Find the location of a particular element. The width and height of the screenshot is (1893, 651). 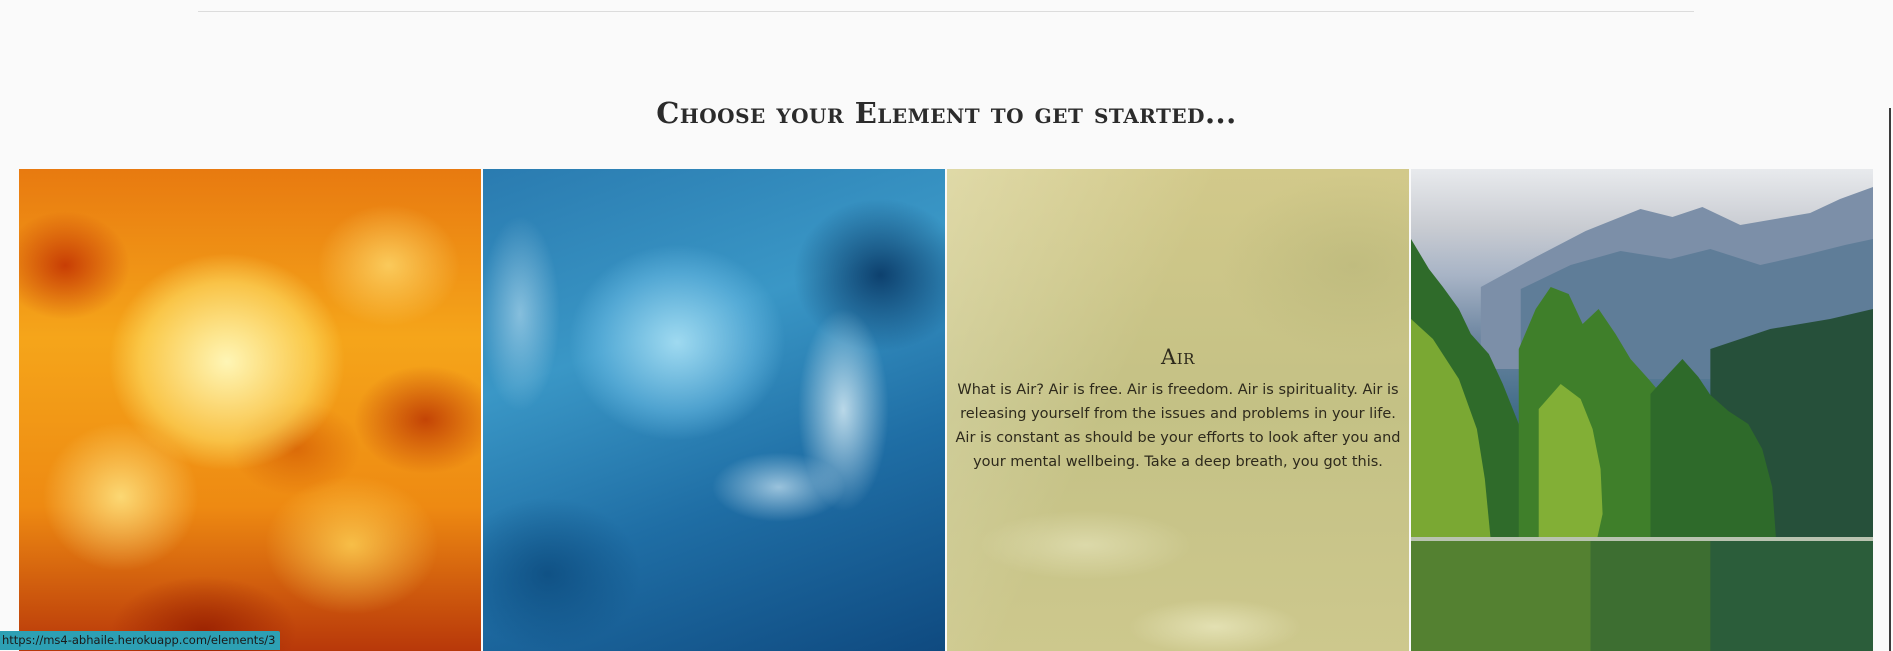

air-title: Air is located at coordinates (1178, 357).